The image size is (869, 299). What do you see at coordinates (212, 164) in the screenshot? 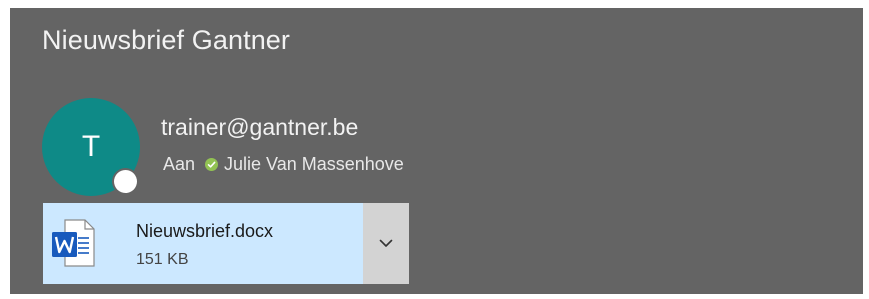
I see `verified-check-icon` at bounding box center [212, 164].